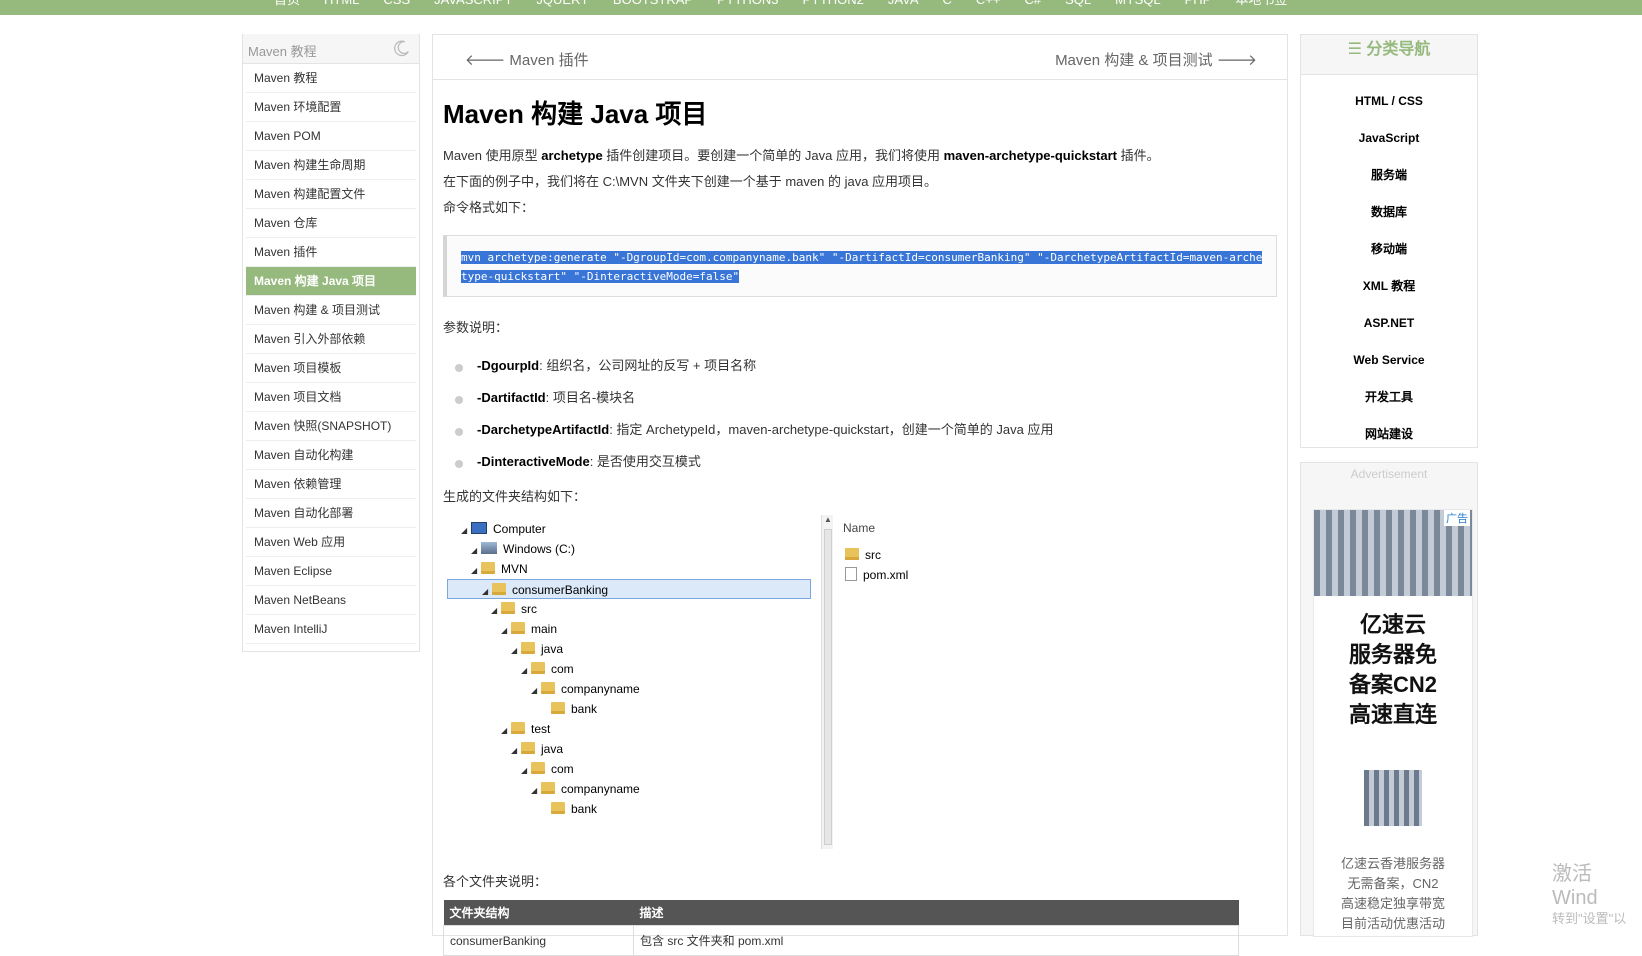 Image resolution: width=1642 pixels, height=956 pixels. Describe the element at coordinates (402, 48) in the screenshot. I see `moon-icon` at that location.